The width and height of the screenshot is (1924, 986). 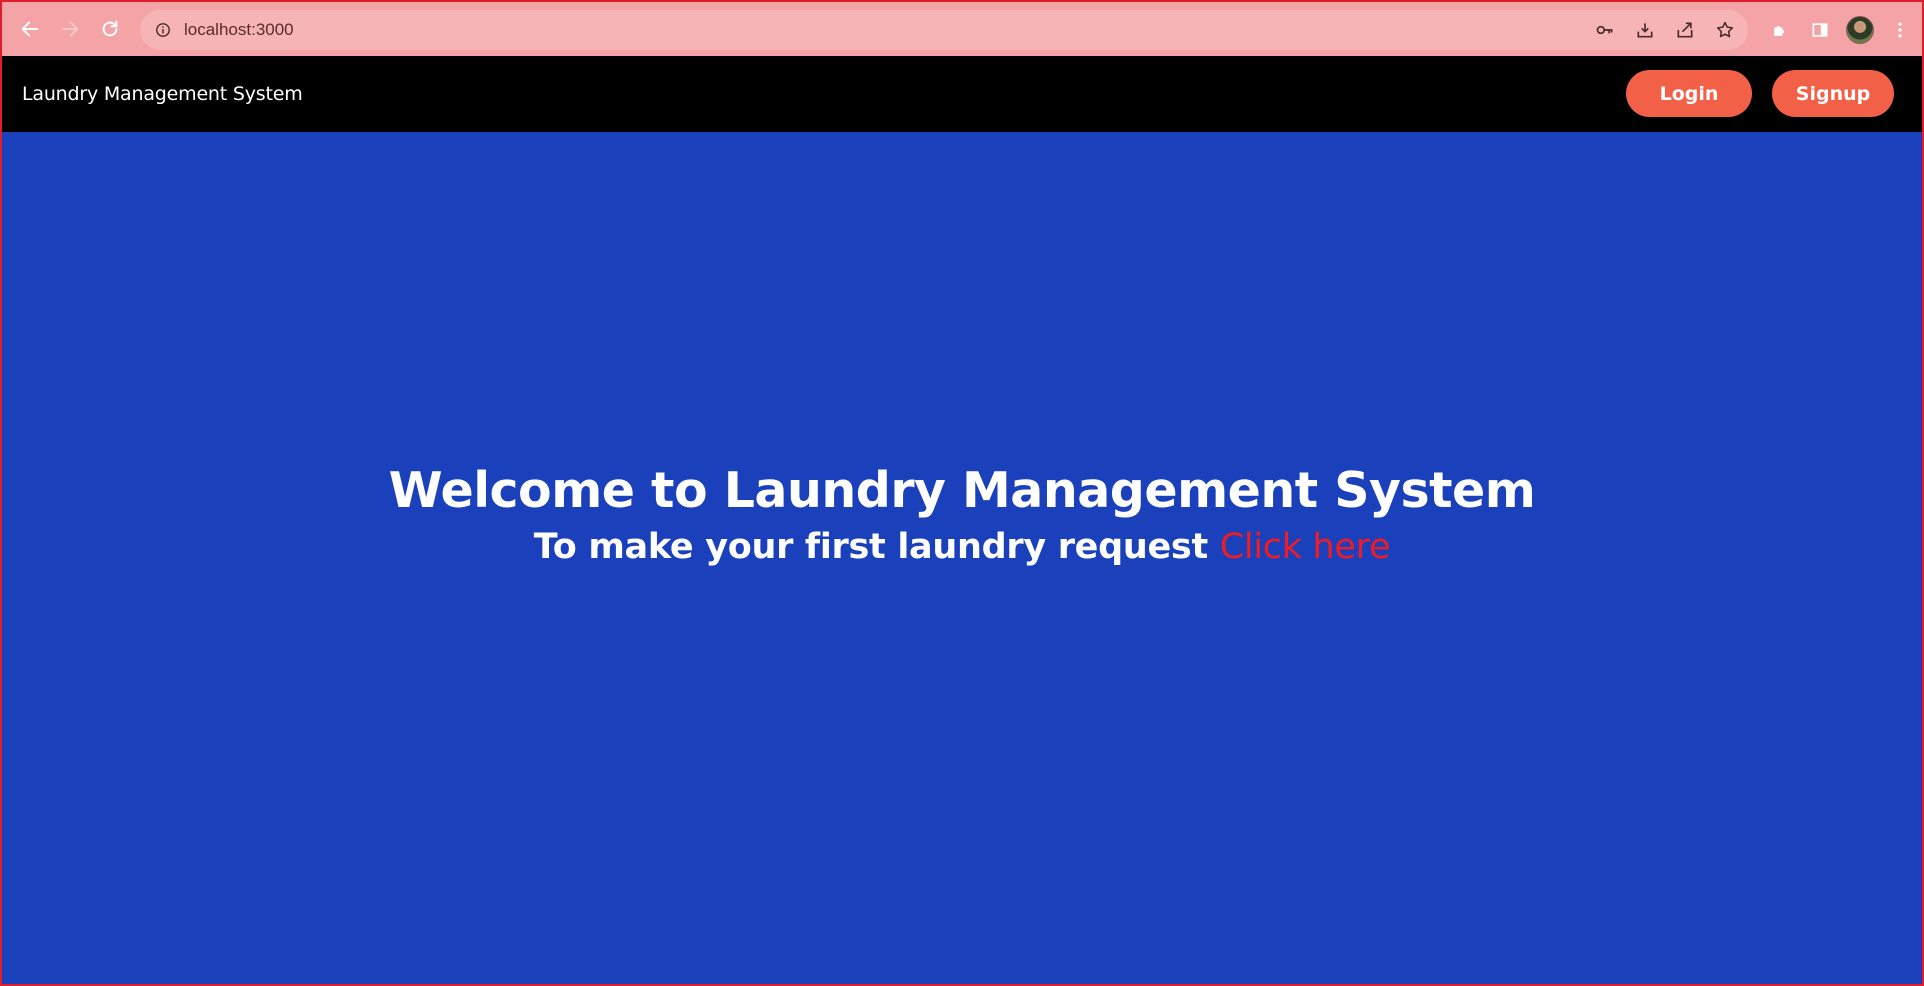 What do you see at coordinates (1305, 547) in the screenshot?
I see `click-here-link: Click here` at bounding box center [1305, 547].